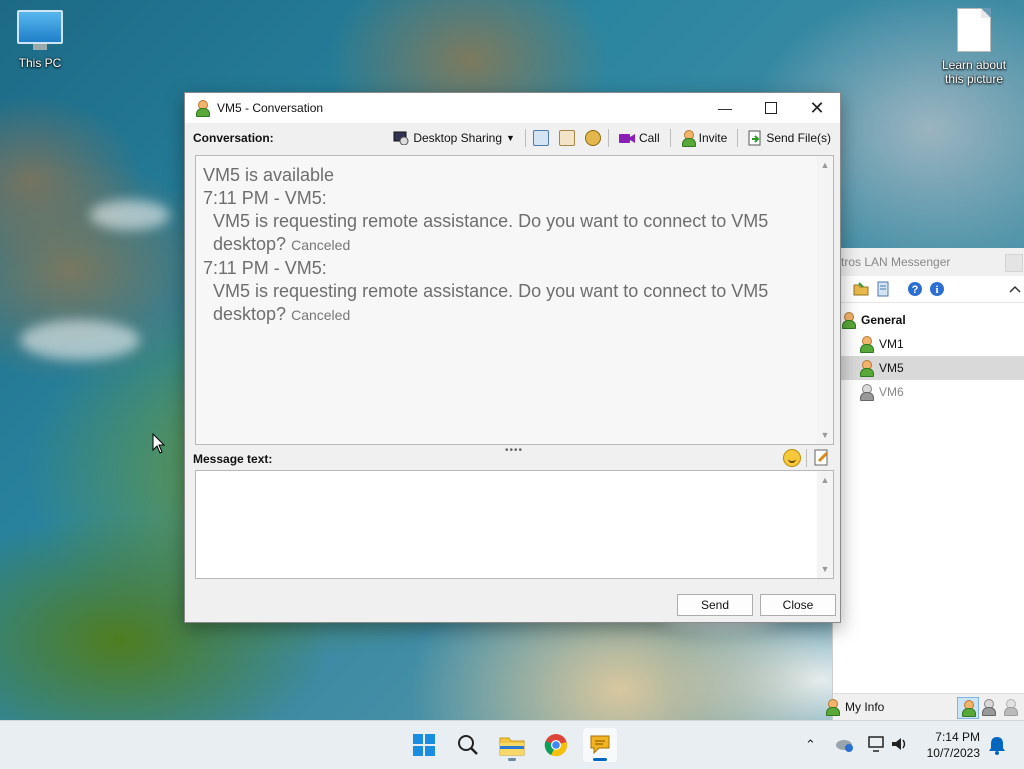  What do you see at coordinates (928, 289) in the screenshot?
I see `main-toolbar: ? i` at bounding box center [928, 289].